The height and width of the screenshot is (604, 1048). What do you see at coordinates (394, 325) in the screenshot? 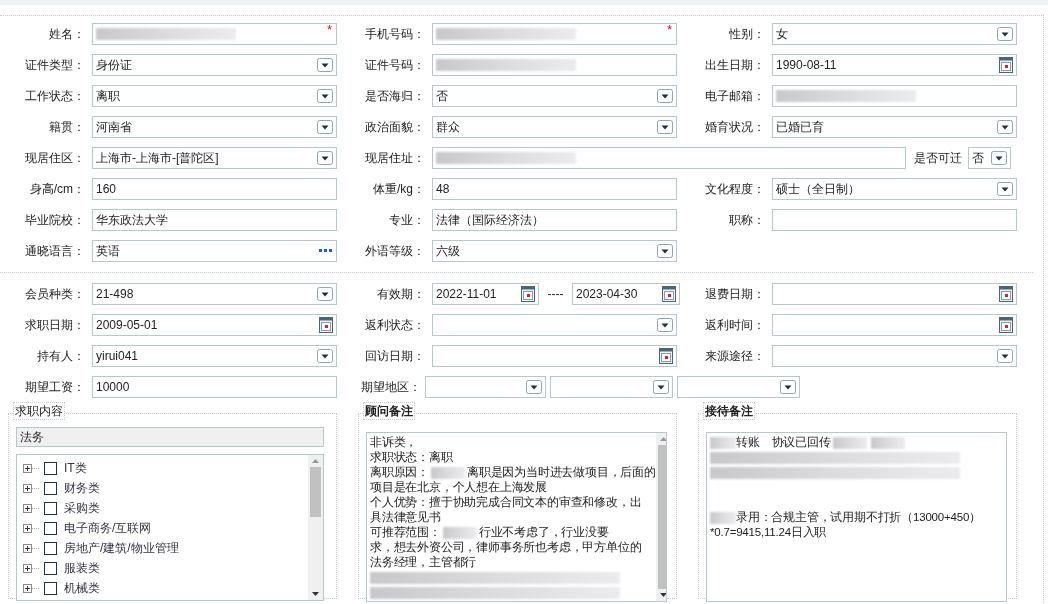
I see `field-label: 返利状态：` at bounding box center [394, 325].